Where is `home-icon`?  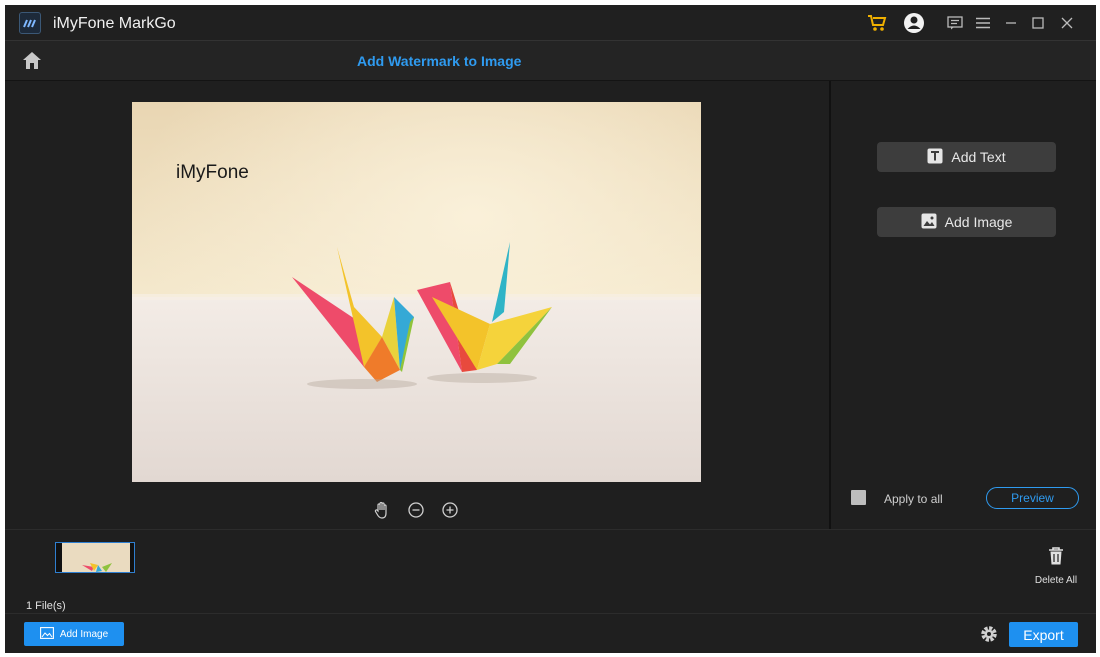
home-icon is located at coordinates (32, 61).